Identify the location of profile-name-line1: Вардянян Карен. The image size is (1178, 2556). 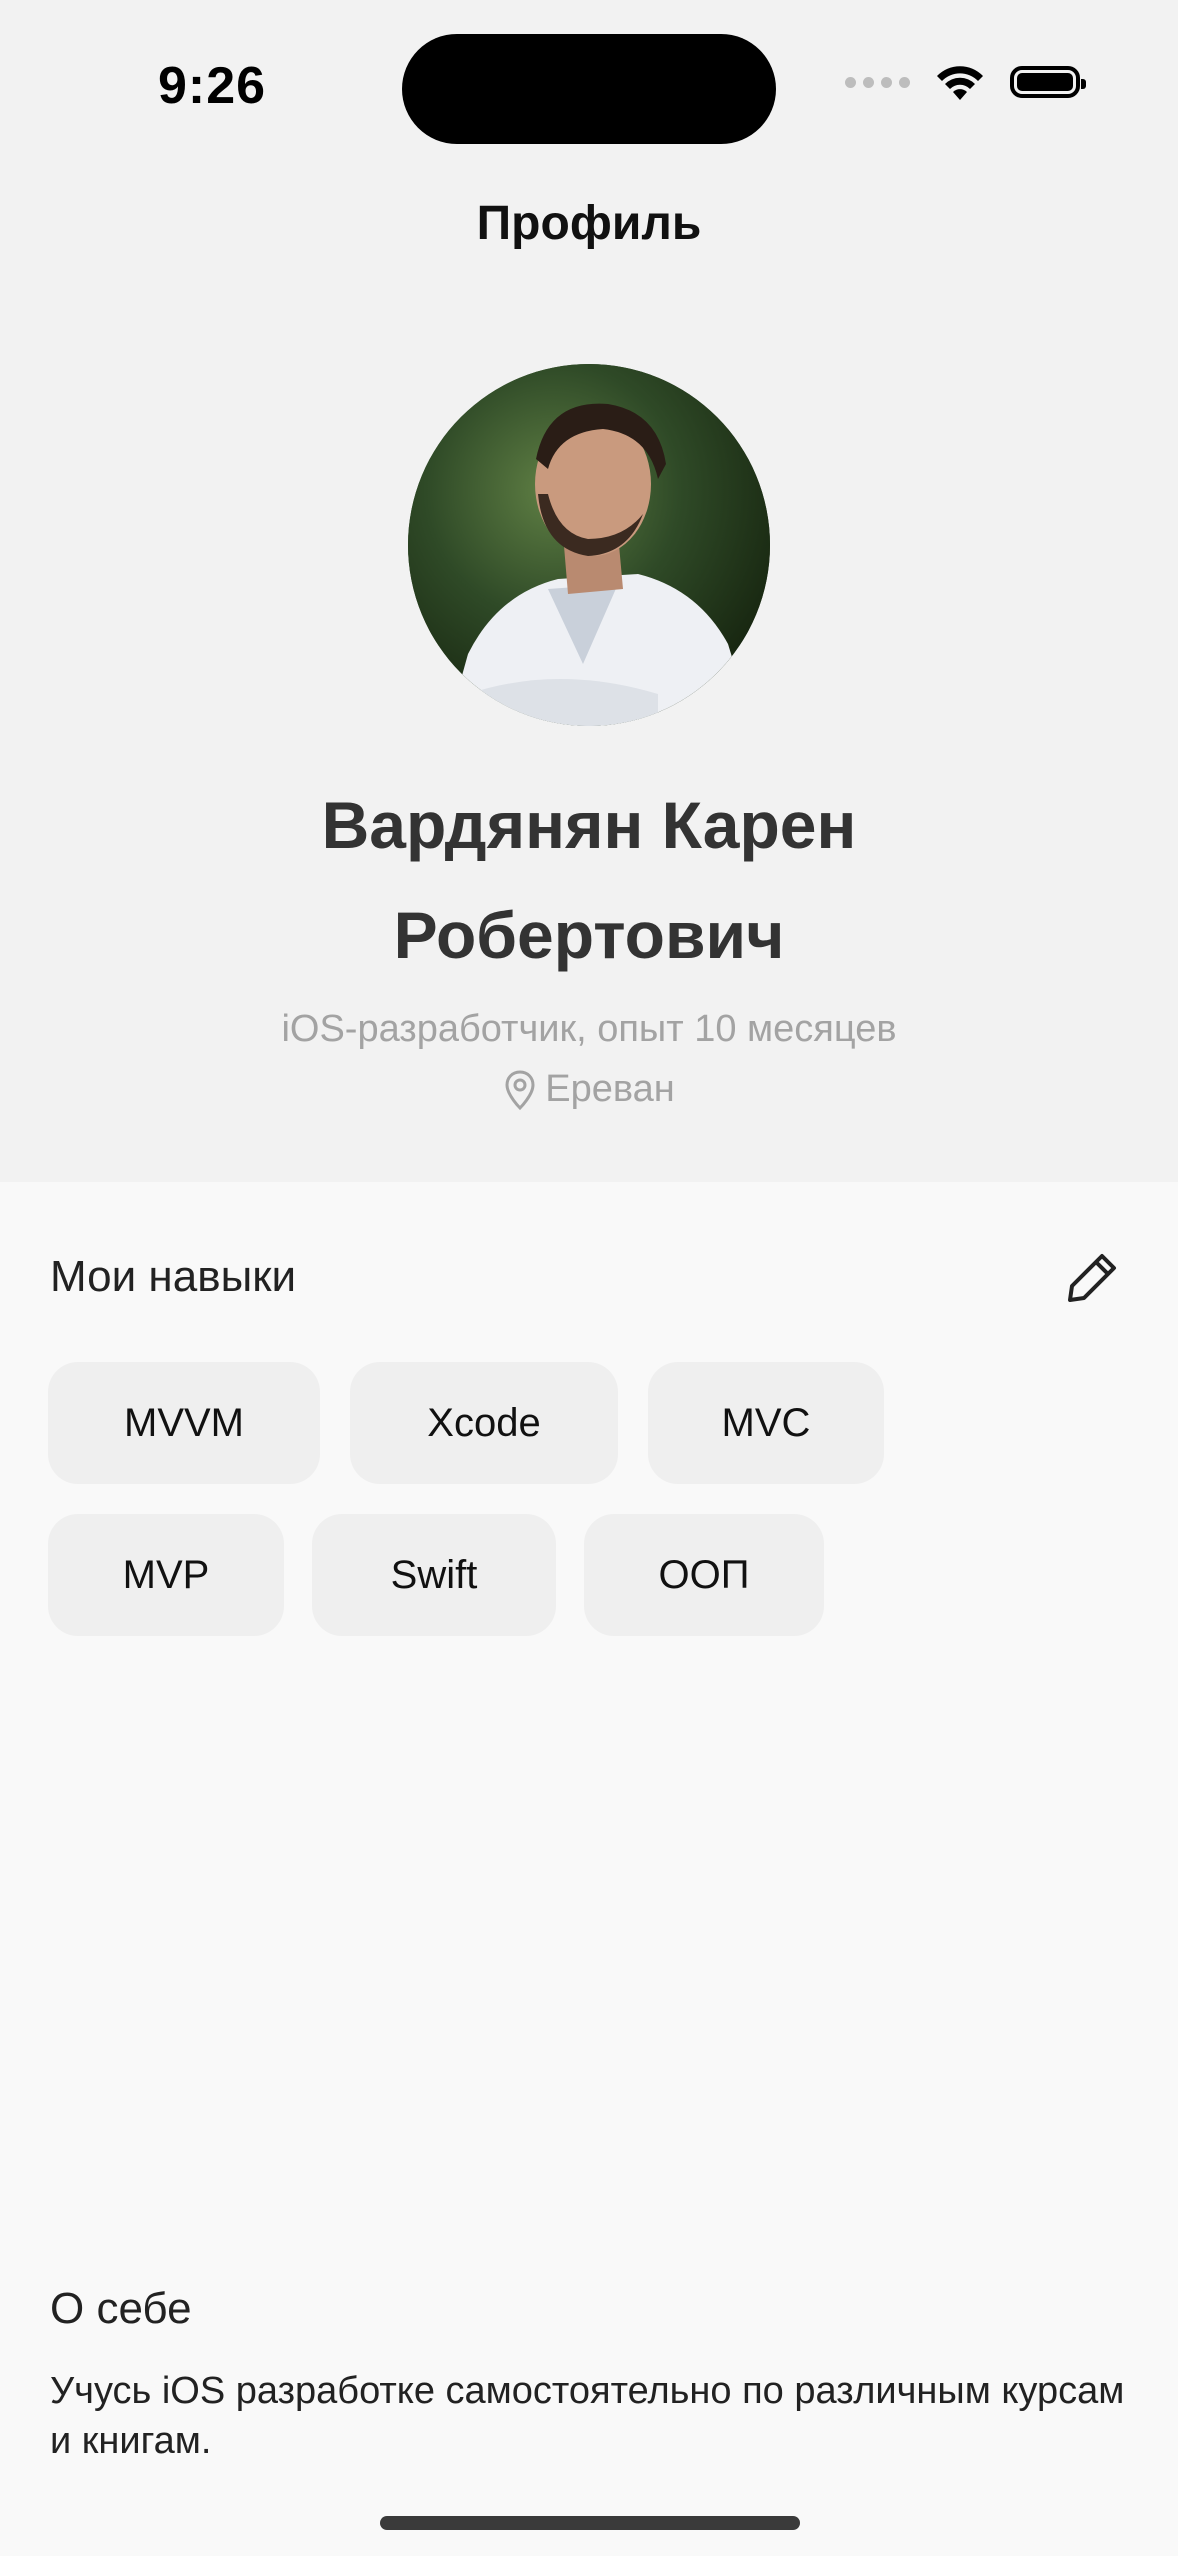
(589, 825).